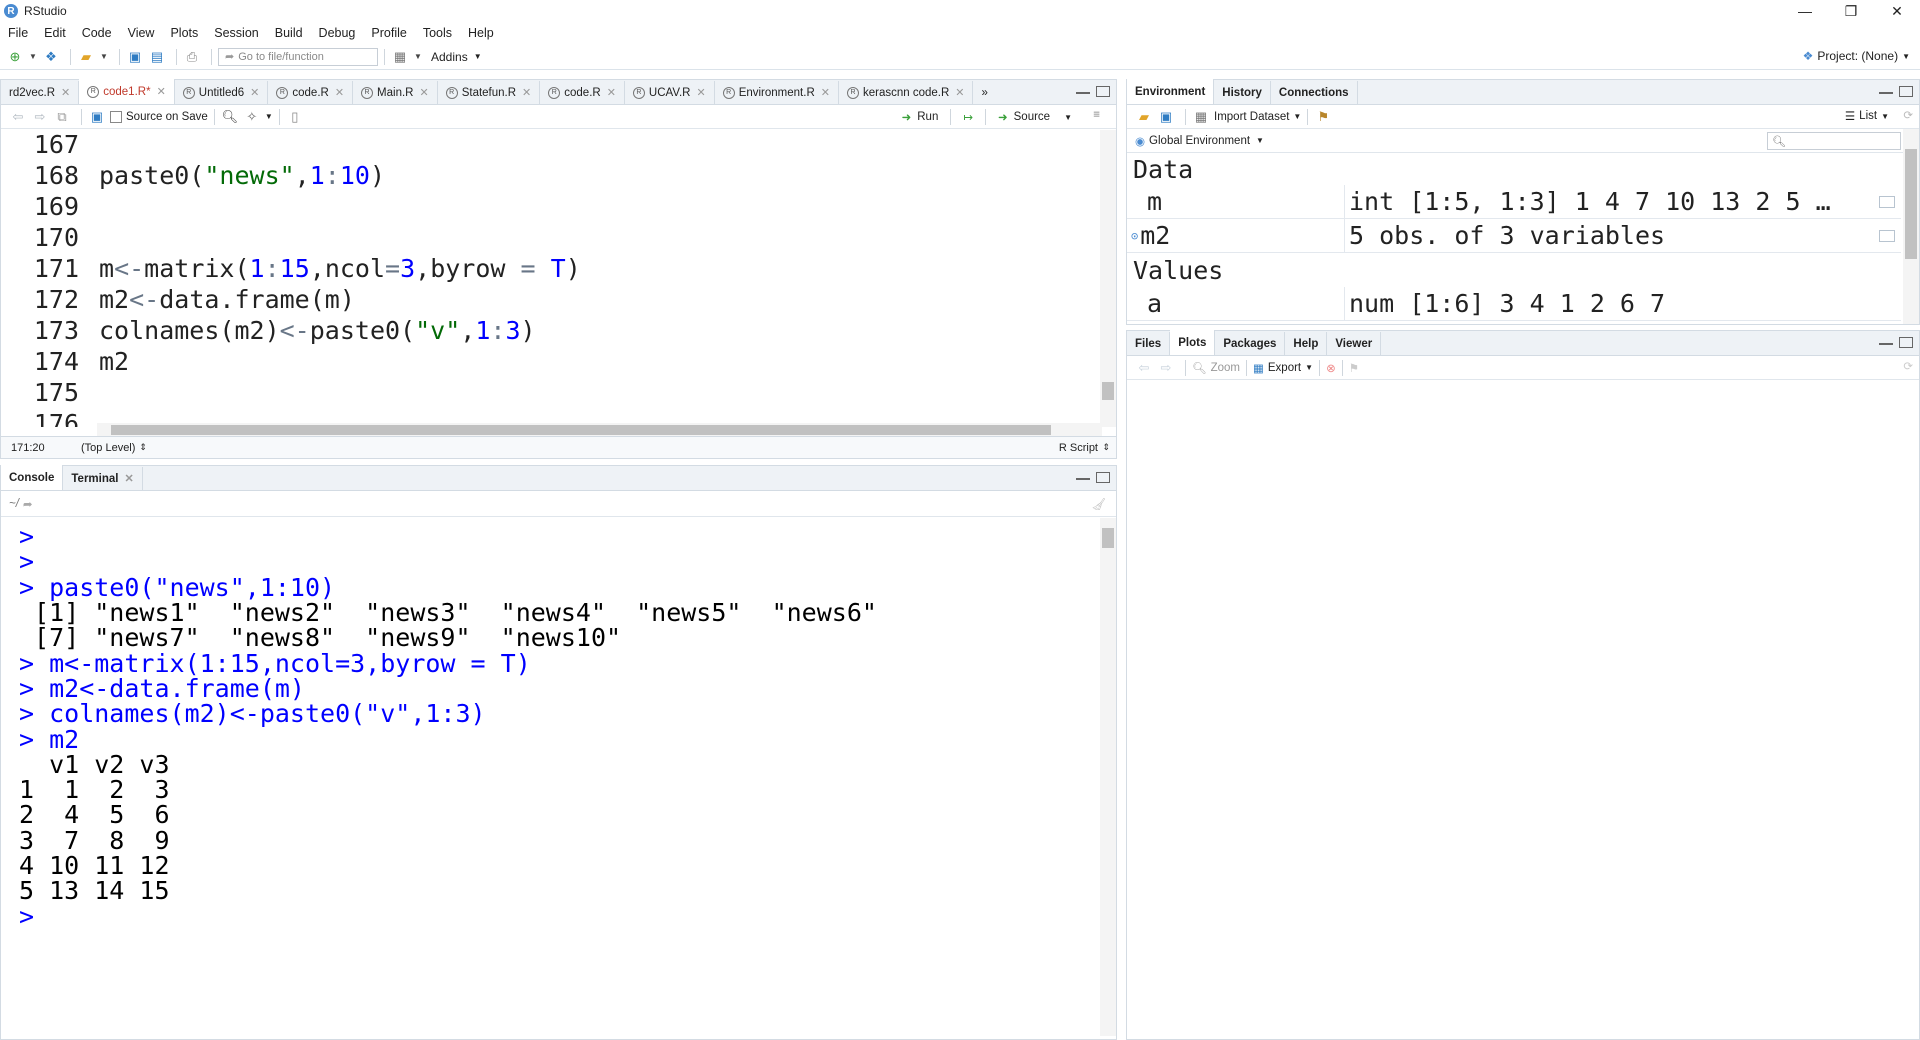 This screenshot has height=1040, width=1920. What do you see at coordinates (1354, 343) in the screenshot?
I see `tab-viewer: Viewer` at bounding box center [1354, 343].